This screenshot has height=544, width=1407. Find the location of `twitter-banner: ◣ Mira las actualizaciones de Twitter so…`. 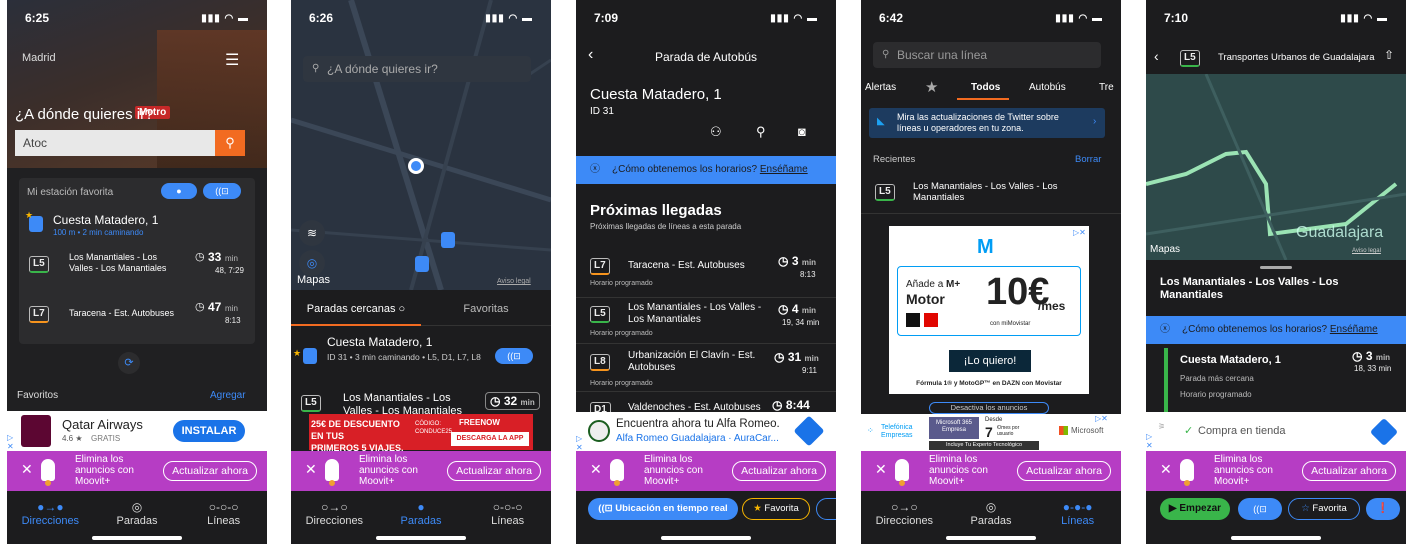

twitter-banner: ◣ Mira las actualizaciones de Twitter so… is located at coordinates (987, 123).